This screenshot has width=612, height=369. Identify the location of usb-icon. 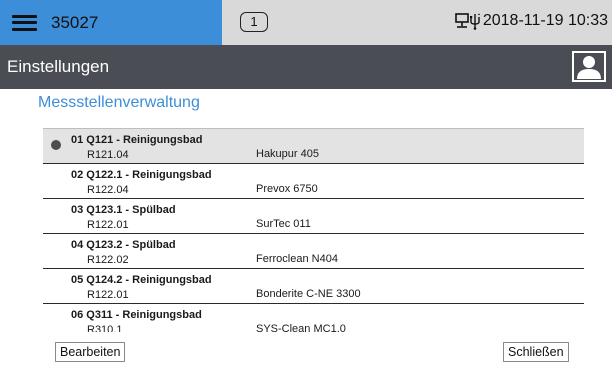
(475, 21).